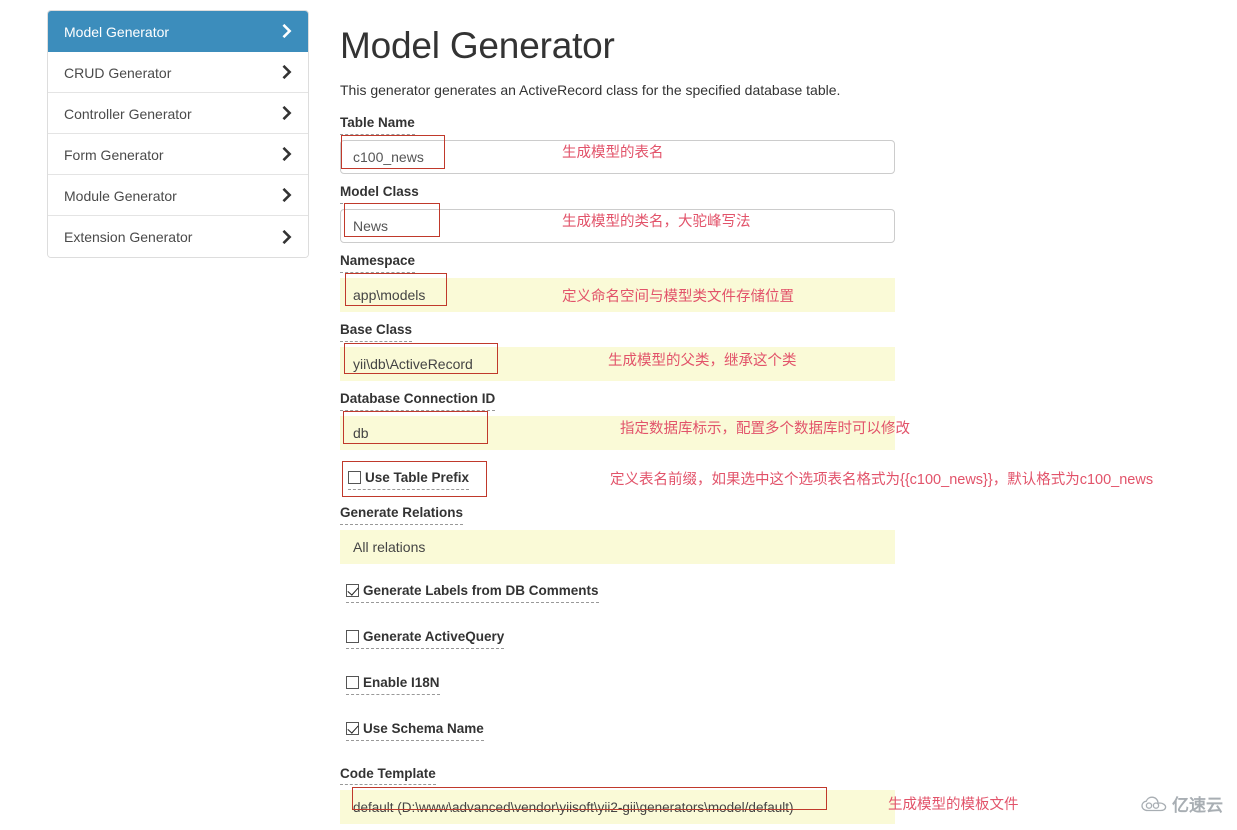  I want to click on enable-i18n-checkbox: Enable I18N, so click(791, 684).